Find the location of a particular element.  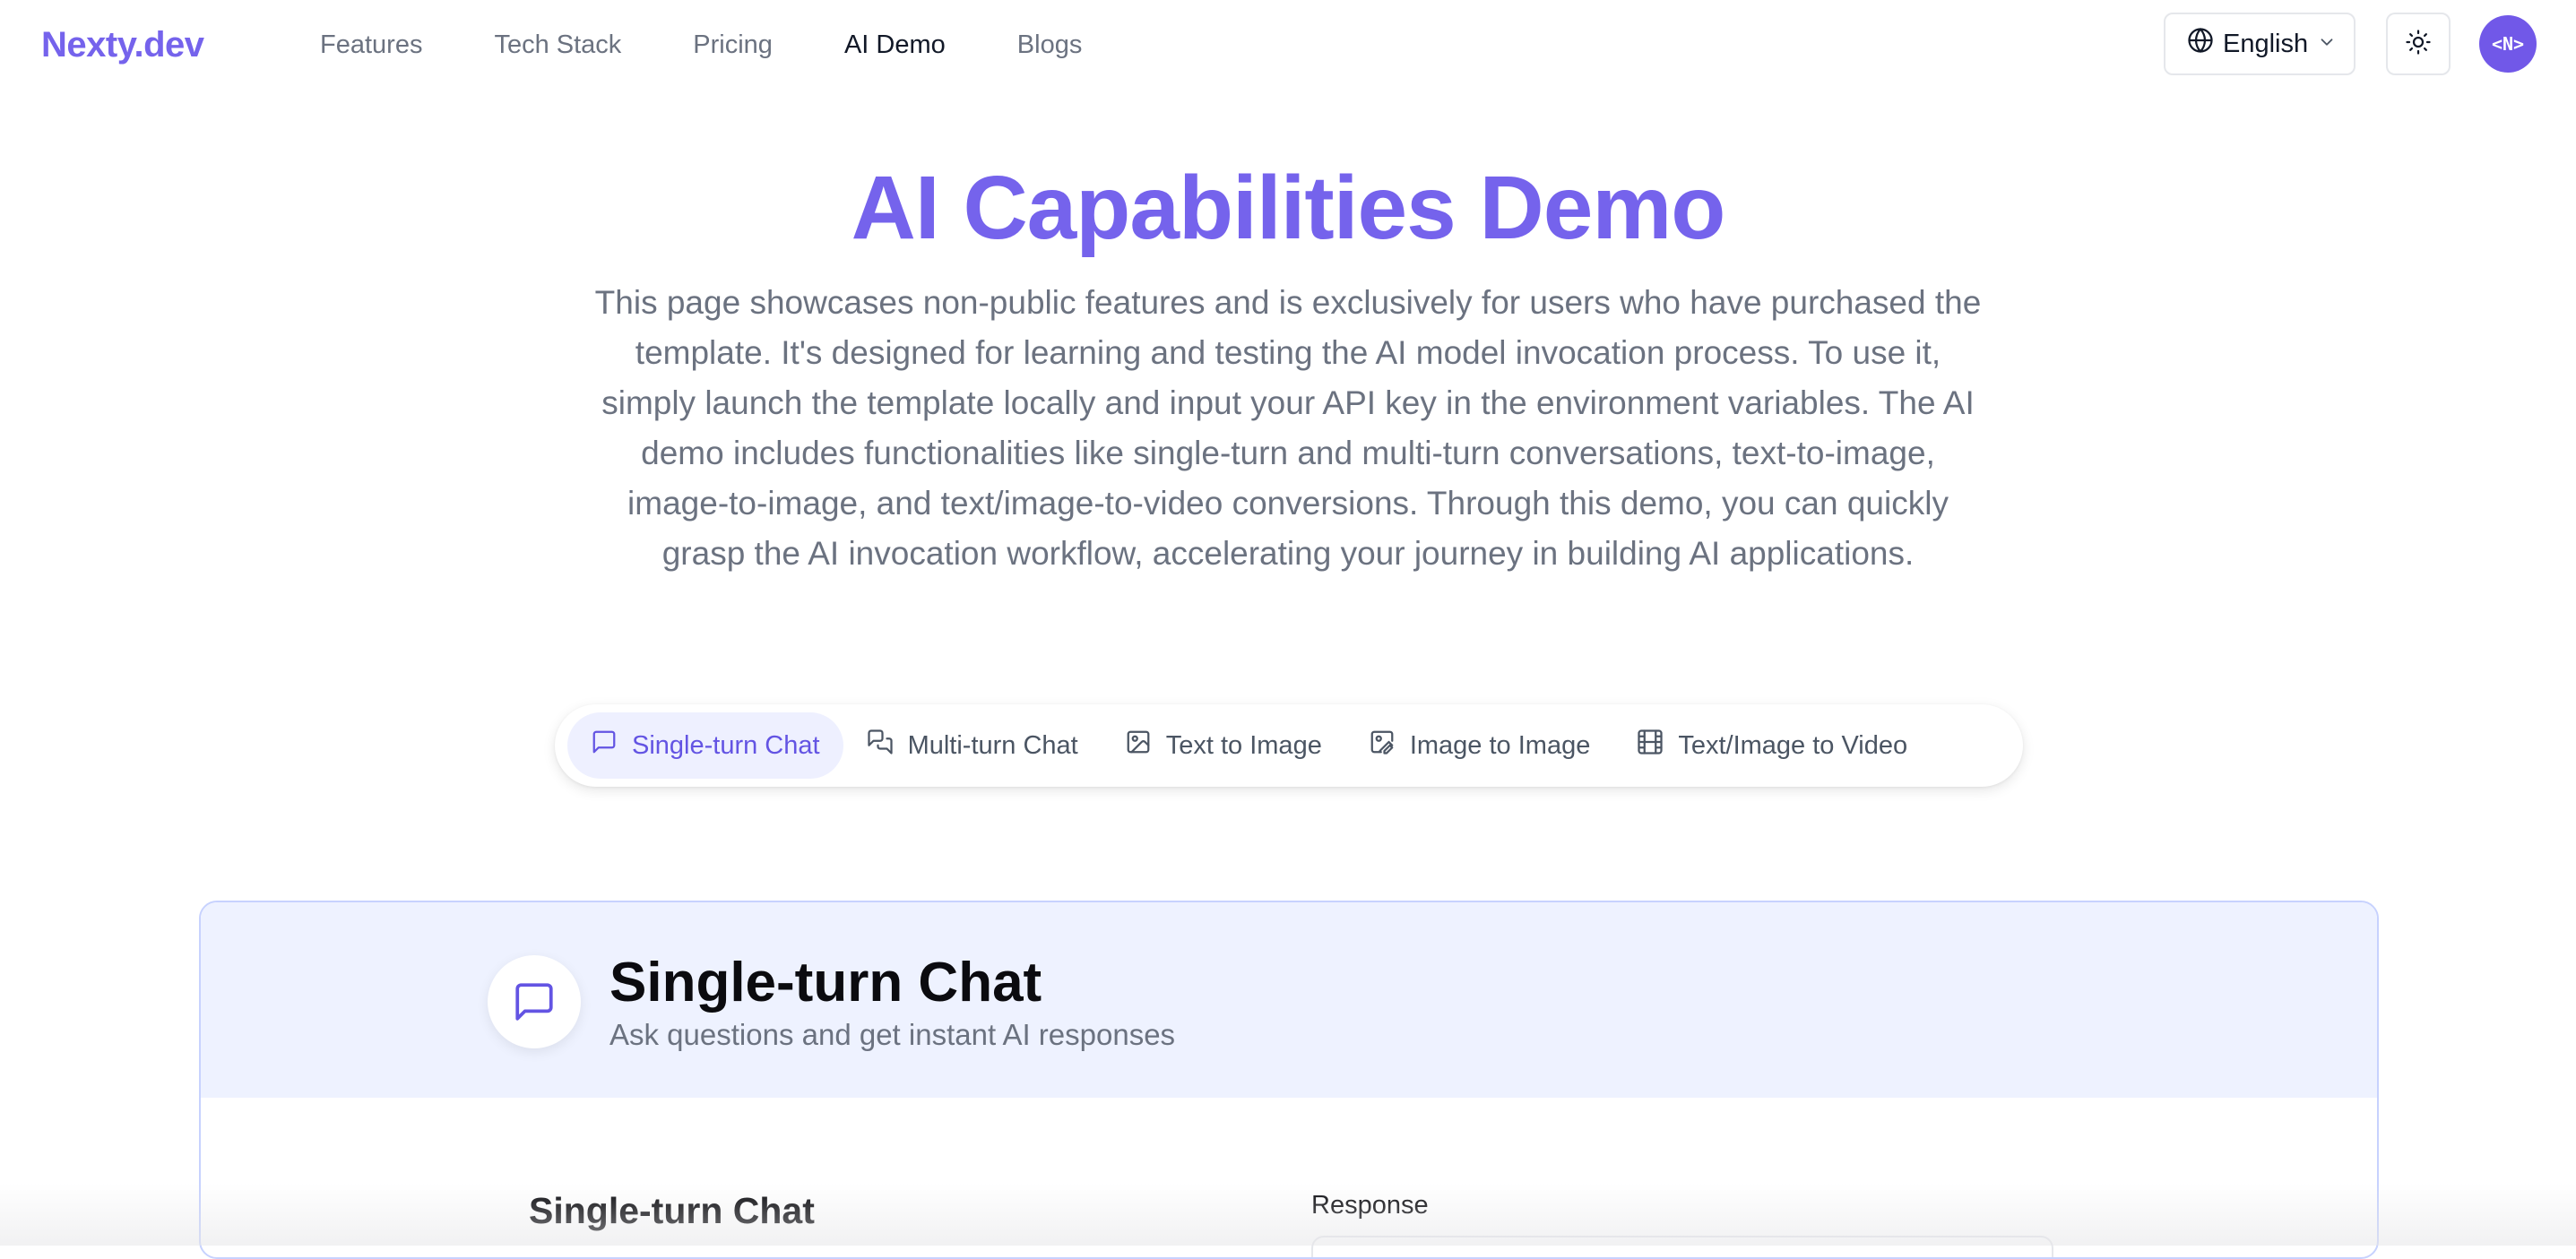

response-output is located at coordinates (1682, 1246).